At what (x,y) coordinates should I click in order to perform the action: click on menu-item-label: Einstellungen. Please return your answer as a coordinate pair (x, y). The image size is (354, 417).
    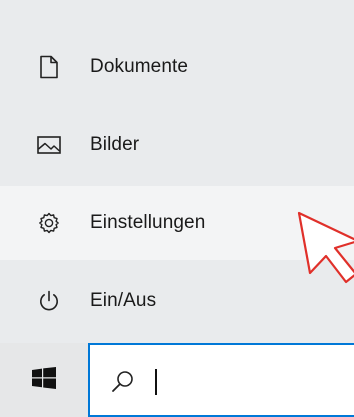
    Looking at the image, I should click on (148, 222).